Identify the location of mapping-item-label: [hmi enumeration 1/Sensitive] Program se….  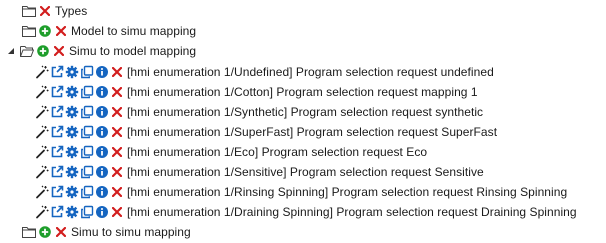
(305, 172).